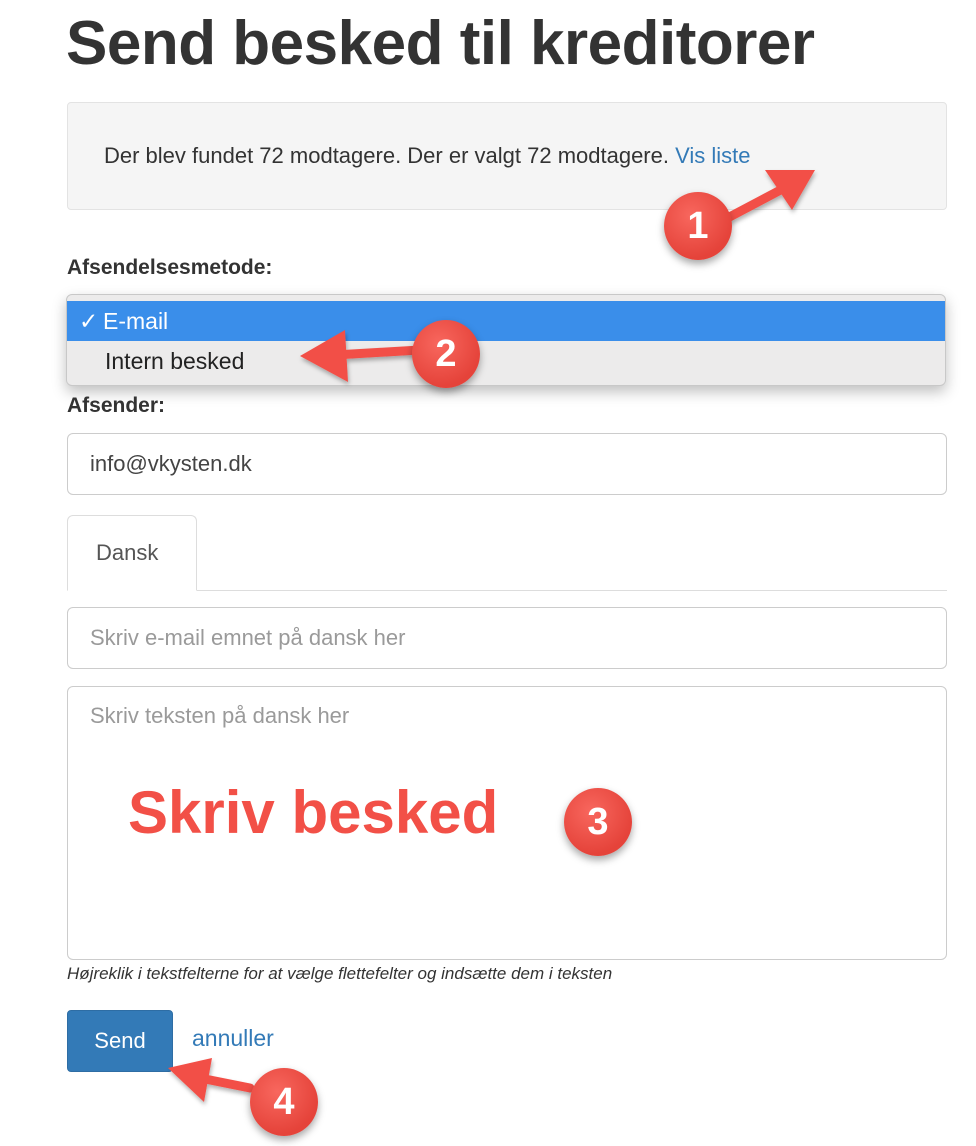  Describe the element at coordinates (233, 1038) in the screenshot. I see `cancel-link: annuller` at that location.